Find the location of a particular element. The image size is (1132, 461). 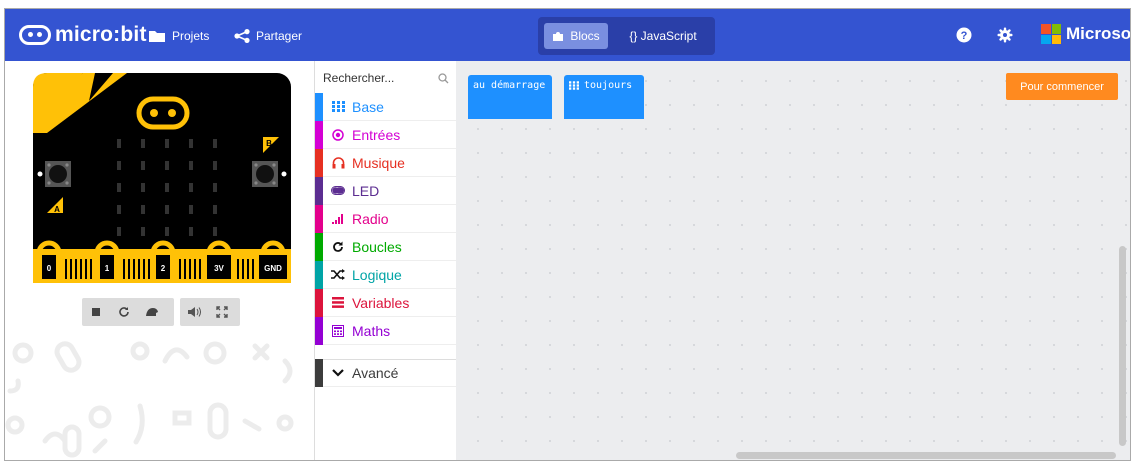

category-label: Avancé is located at coordinates (375, 373).